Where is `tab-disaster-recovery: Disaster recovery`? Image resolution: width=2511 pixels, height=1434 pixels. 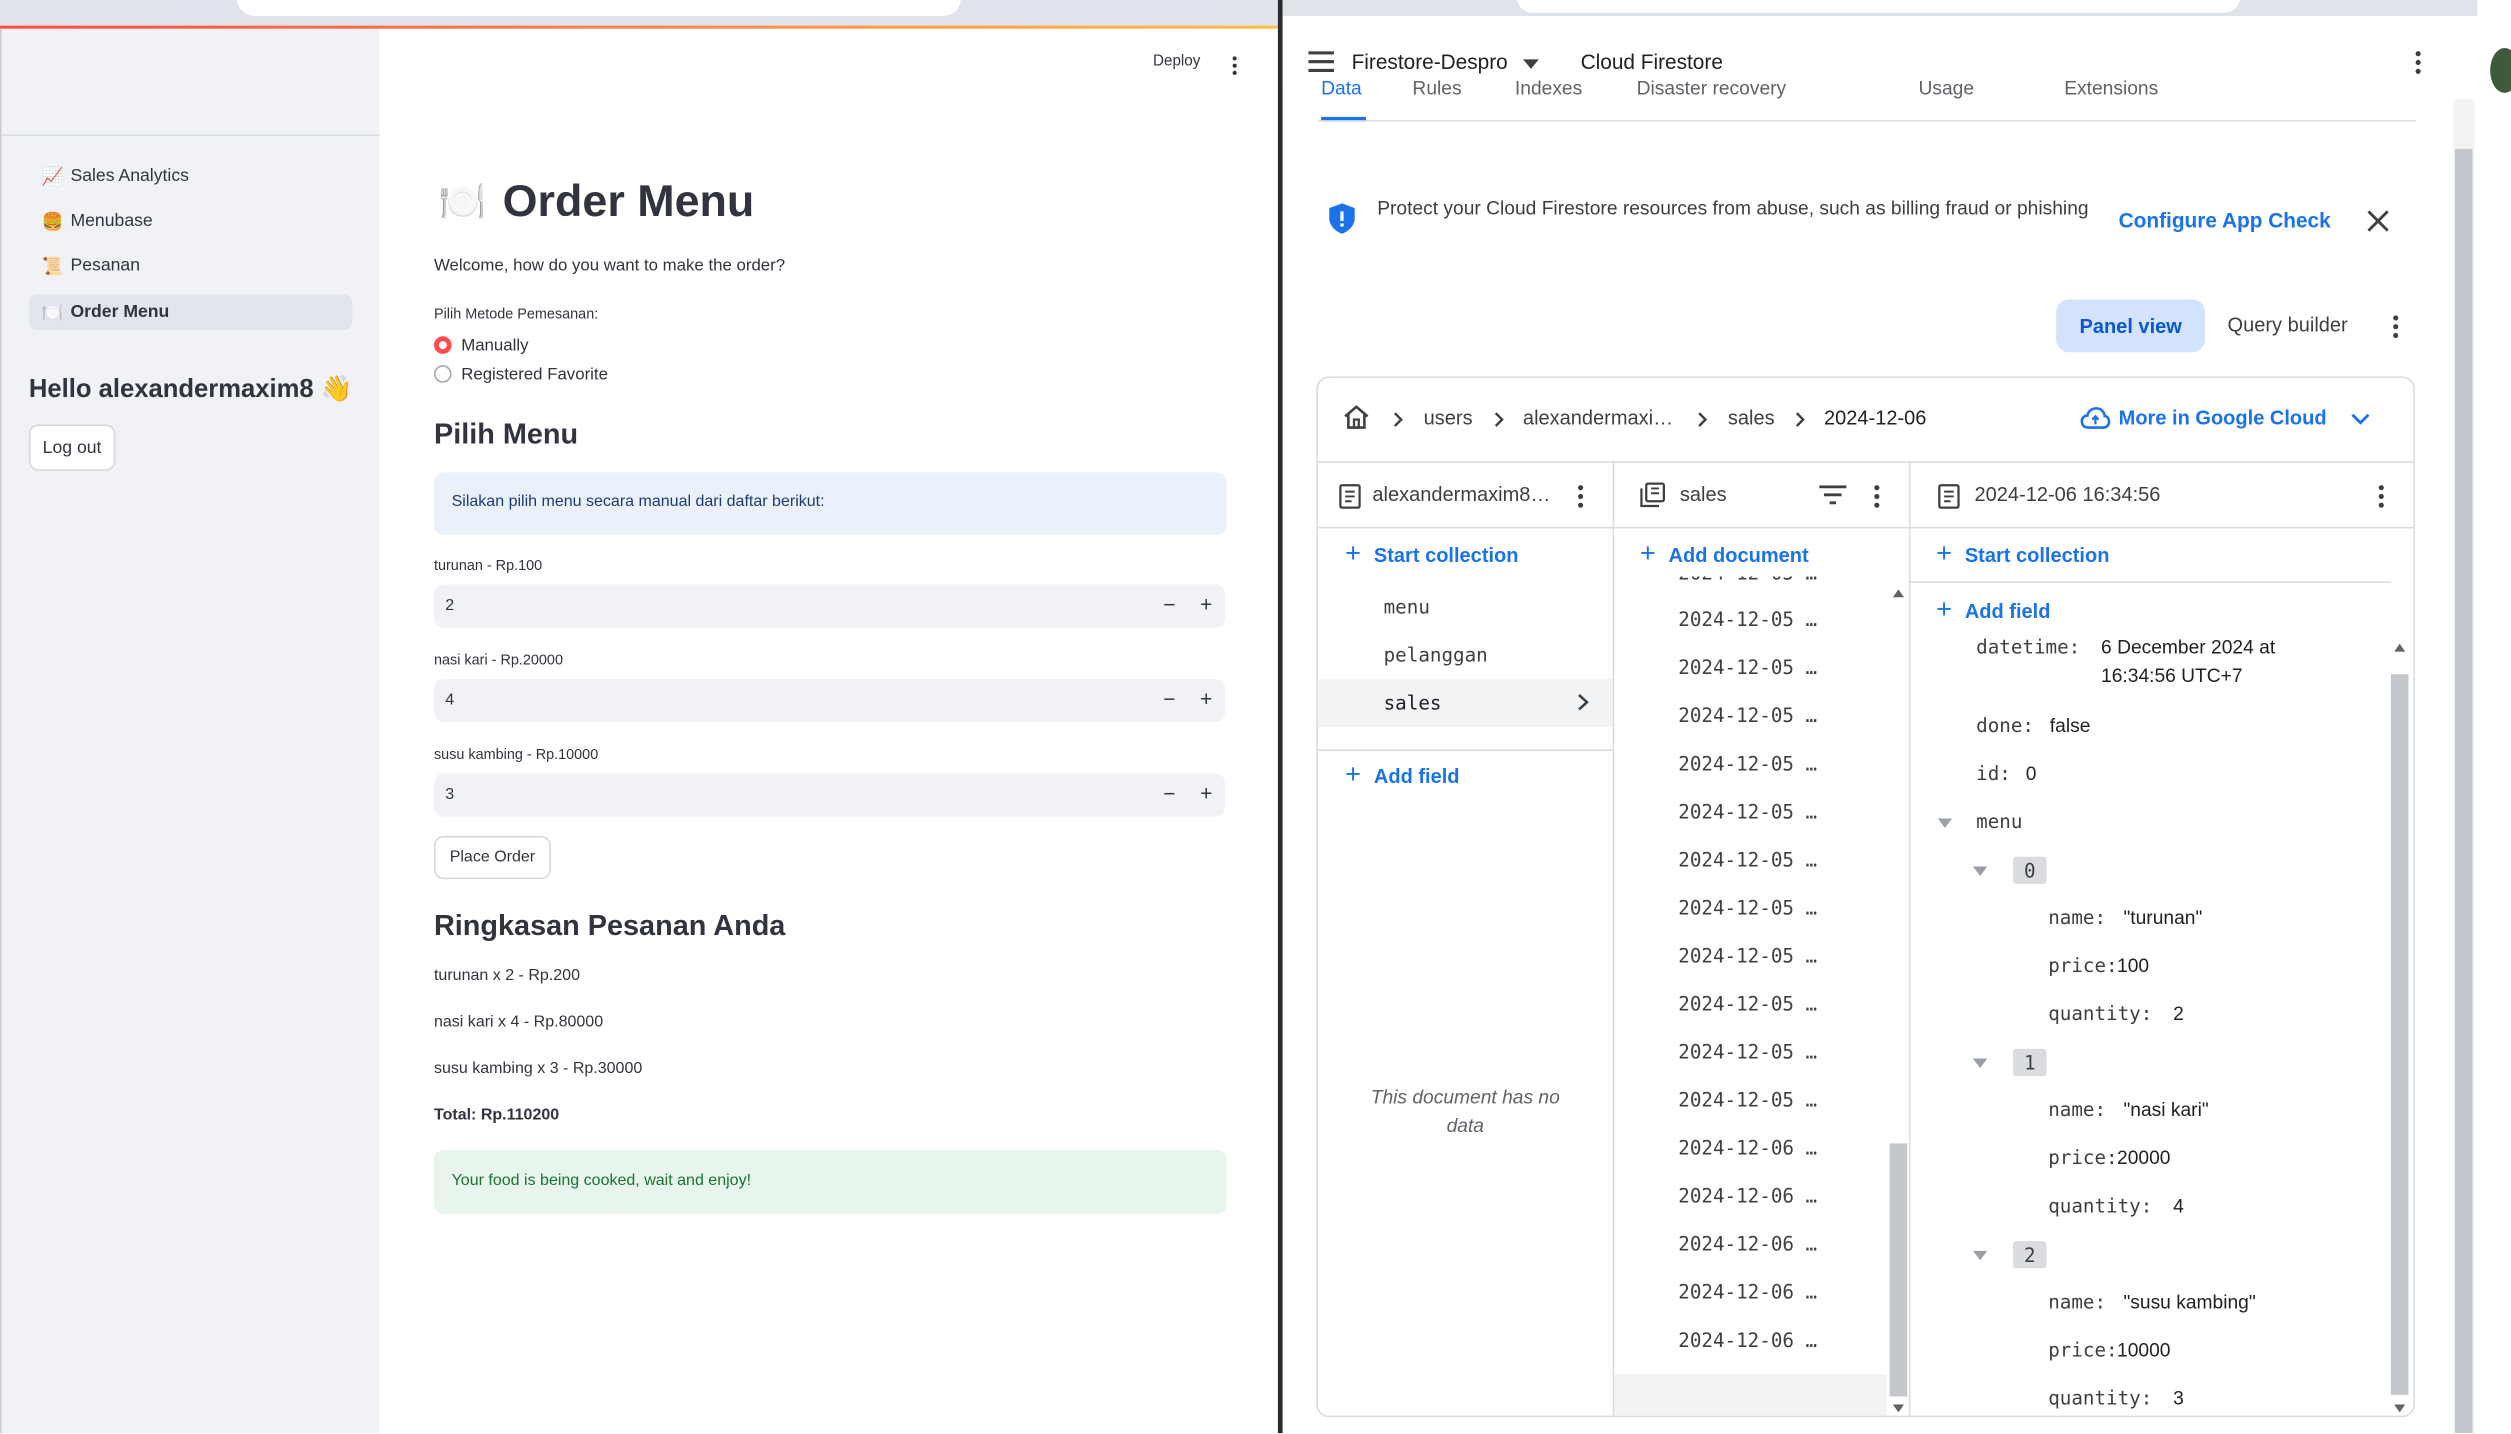 tab-disaster-recovery: Disaster recovery is located at coordinates (1712, 88).